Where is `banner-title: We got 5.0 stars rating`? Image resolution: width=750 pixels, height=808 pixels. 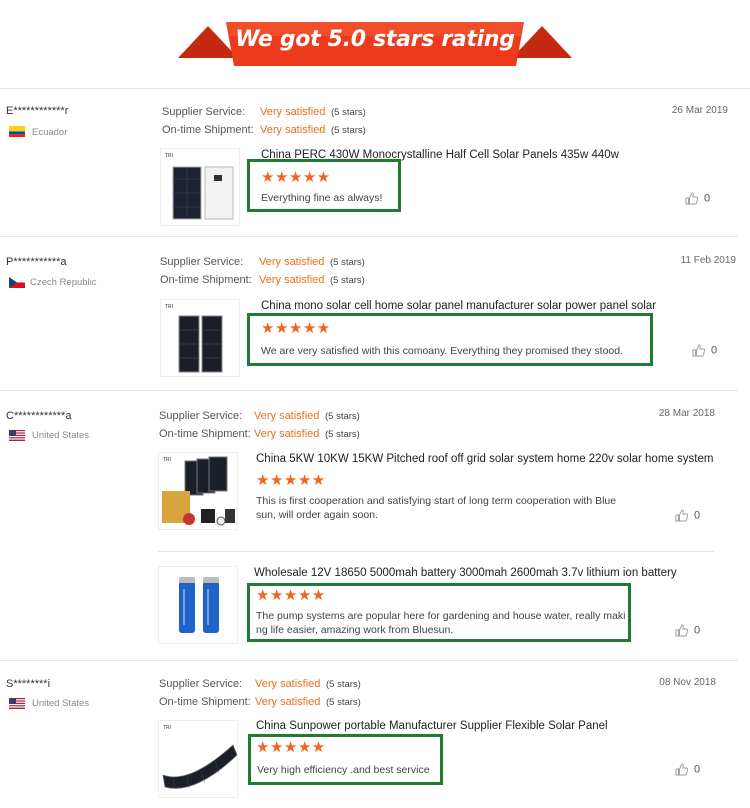 banner-title: We got 5.0 stars rating is located at coordinates (375, 39).